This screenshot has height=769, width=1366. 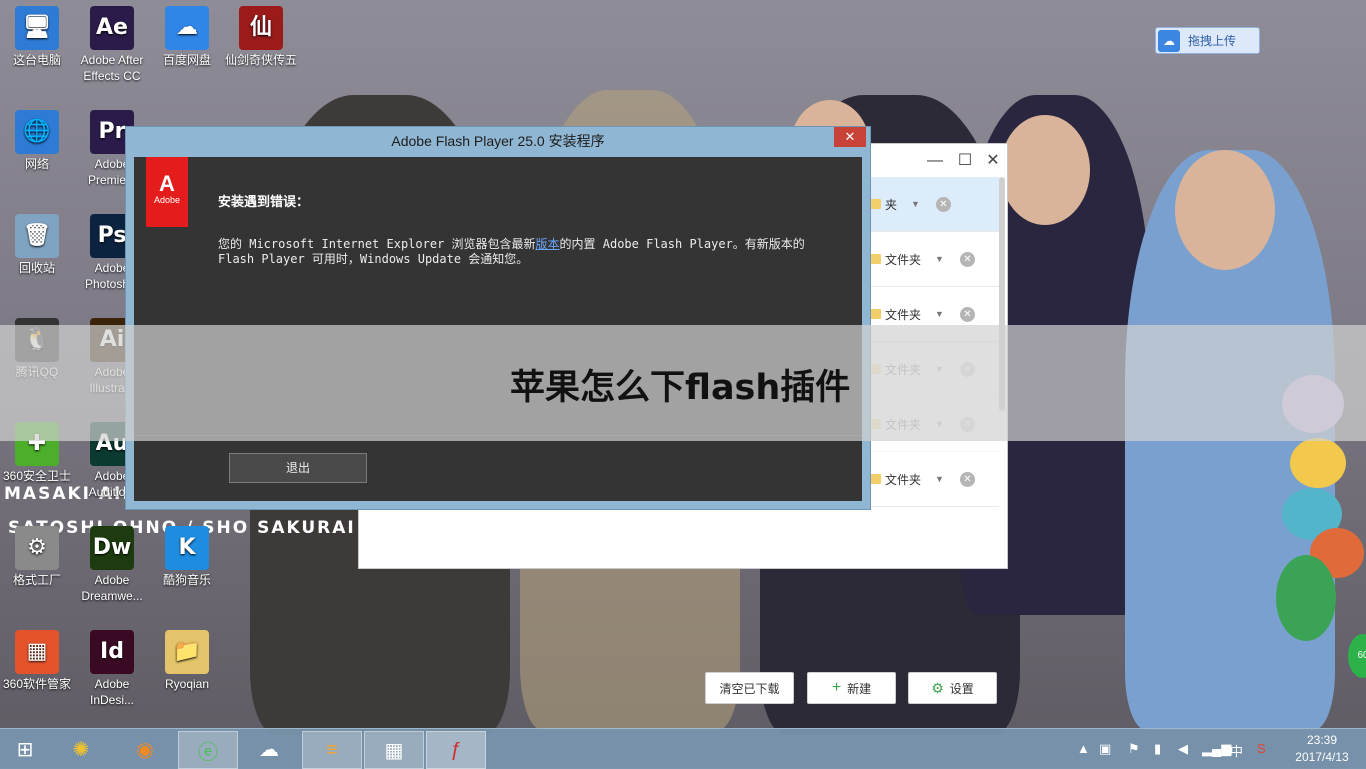 I want to click on desktop-icon-label: 回收站, so click(x=36, y=268).